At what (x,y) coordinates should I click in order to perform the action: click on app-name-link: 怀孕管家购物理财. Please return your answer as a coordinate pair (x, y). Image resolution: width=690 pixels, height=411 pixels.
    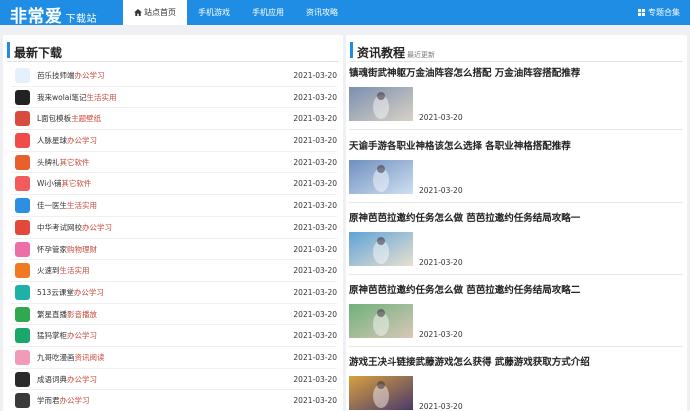
    Looking at the image, I should click on (67, 249).